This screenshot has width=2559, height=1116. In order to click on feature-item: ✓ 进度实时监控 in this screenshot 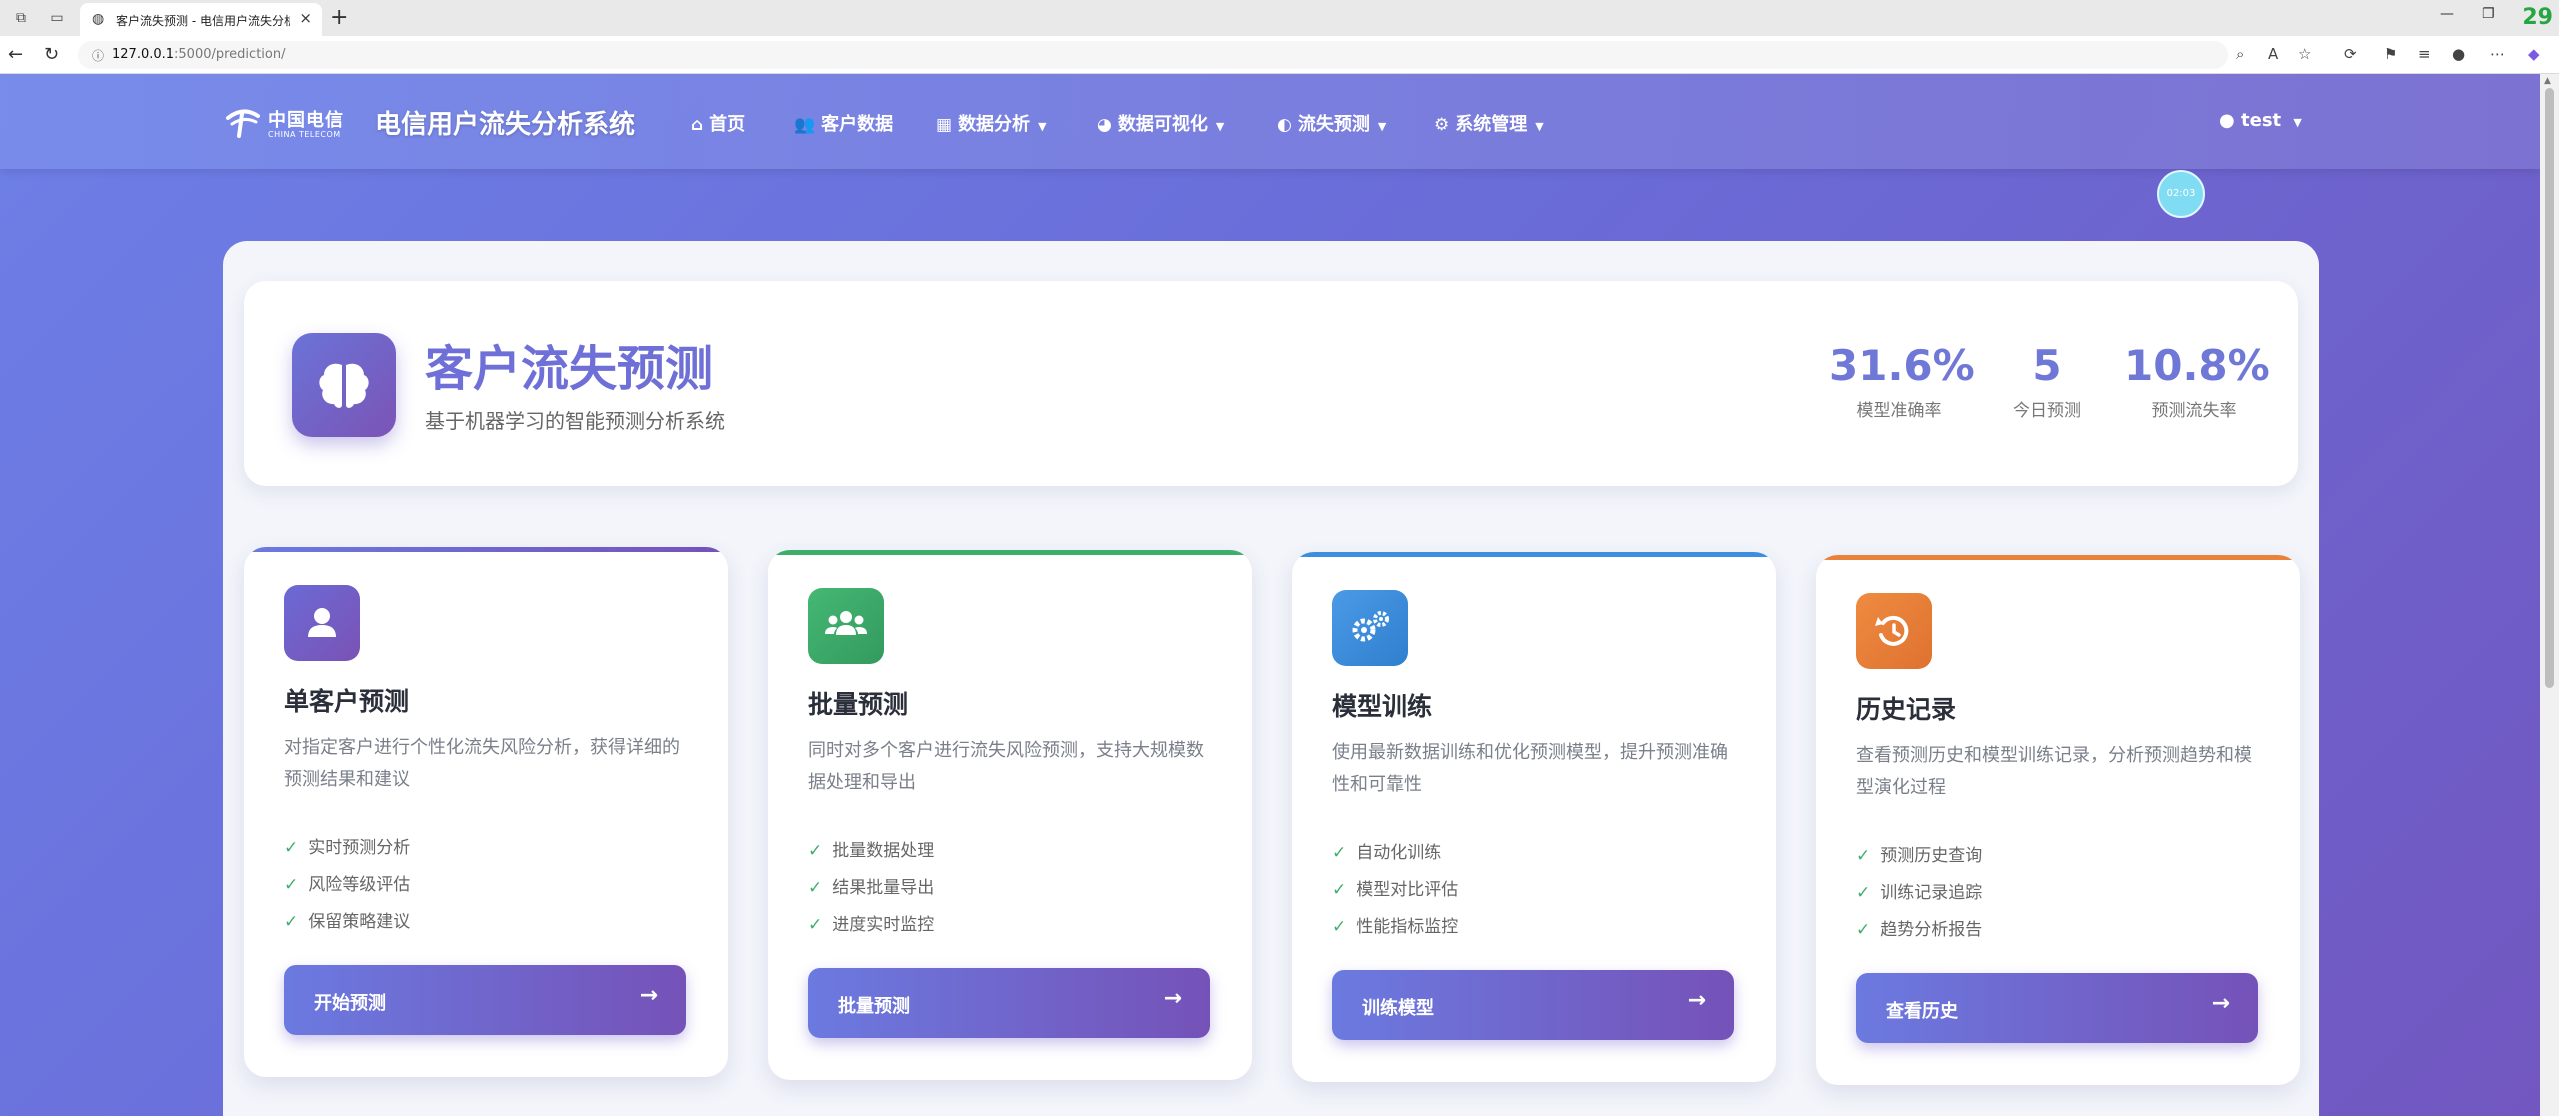, I will do `click(871, 925)`.